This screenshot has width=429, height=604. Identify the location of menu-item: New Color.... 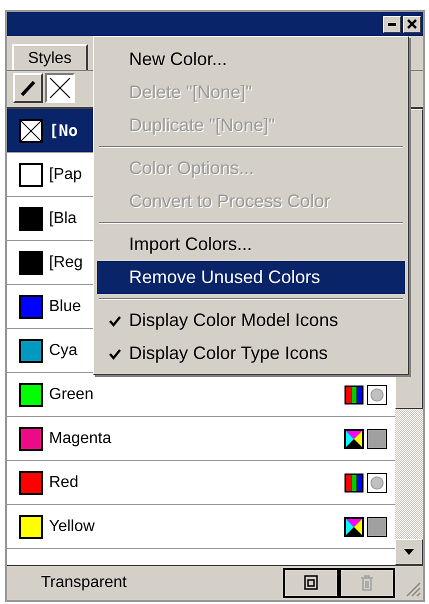
(251, 59).